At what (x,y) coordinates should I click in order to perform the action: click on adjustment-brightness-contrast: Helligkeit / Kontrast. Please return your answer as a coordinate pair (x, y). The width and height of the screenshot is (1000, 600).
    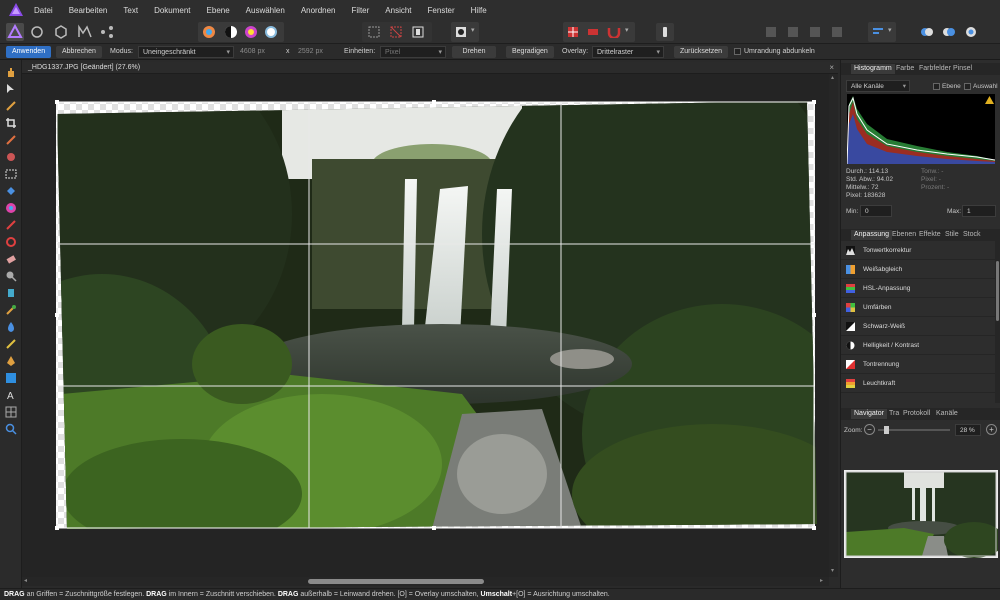
    Looking at the image, I should click on (918, 345).